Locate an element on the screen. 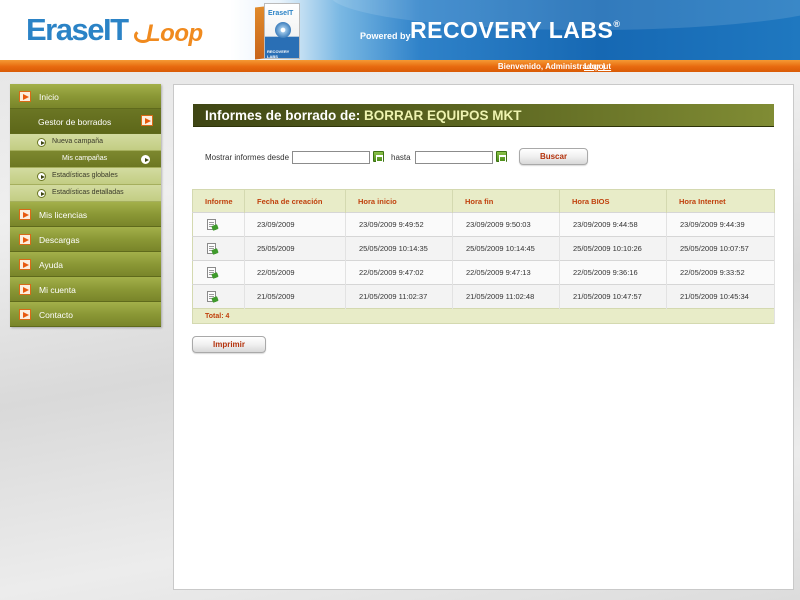 The width and height of the screenshot is (800, 600). table-cell: 25/05/2009 10:10:26 is located at coordinates (613, 248).